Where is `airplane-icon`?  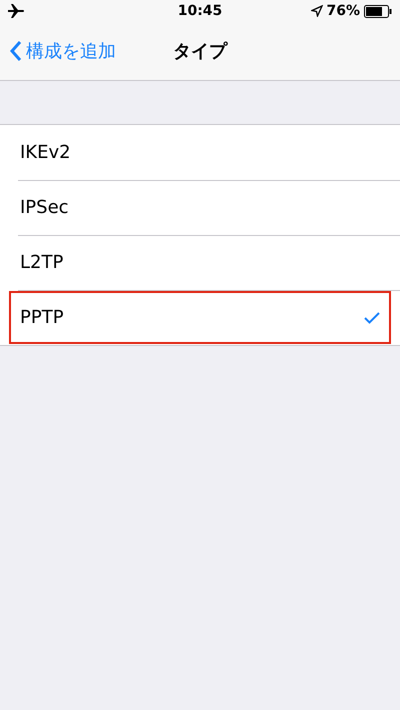 airplane-icon is located at coordinates (16, 11).